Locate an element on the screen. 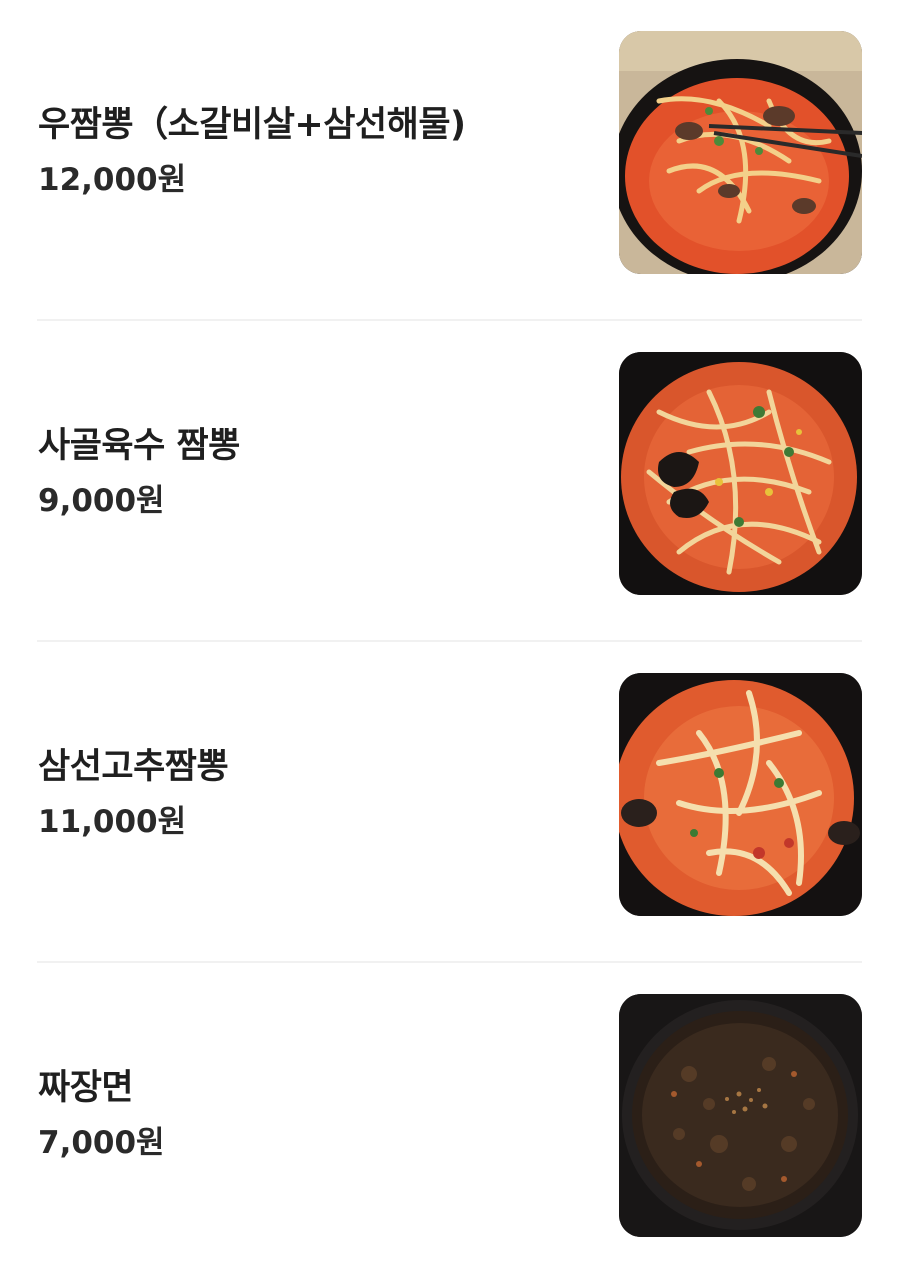 This screenshot has height=1284, width=900. menu-item-name: 우짬뽕（소갈비살+삼선해물) is located at coordinates (252, 125).